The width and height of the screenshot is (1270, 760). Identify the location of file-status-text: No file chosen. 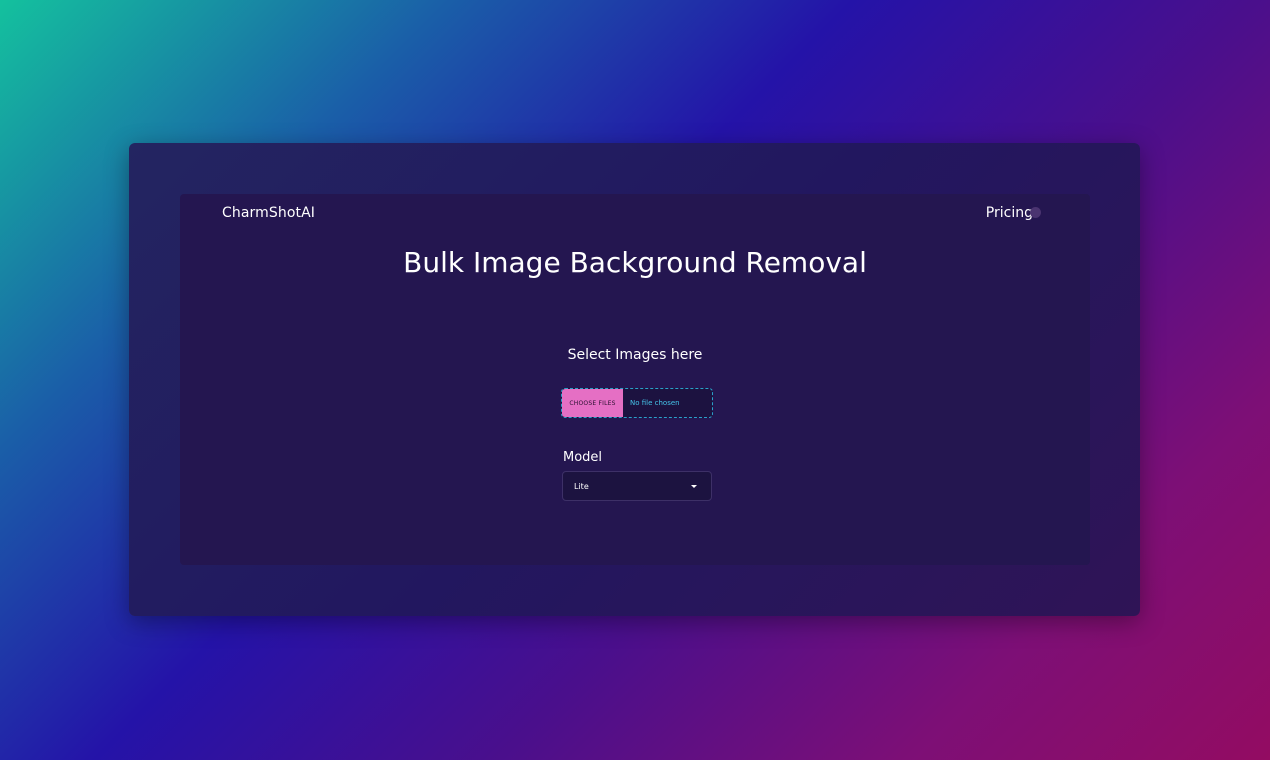
(655, 403).